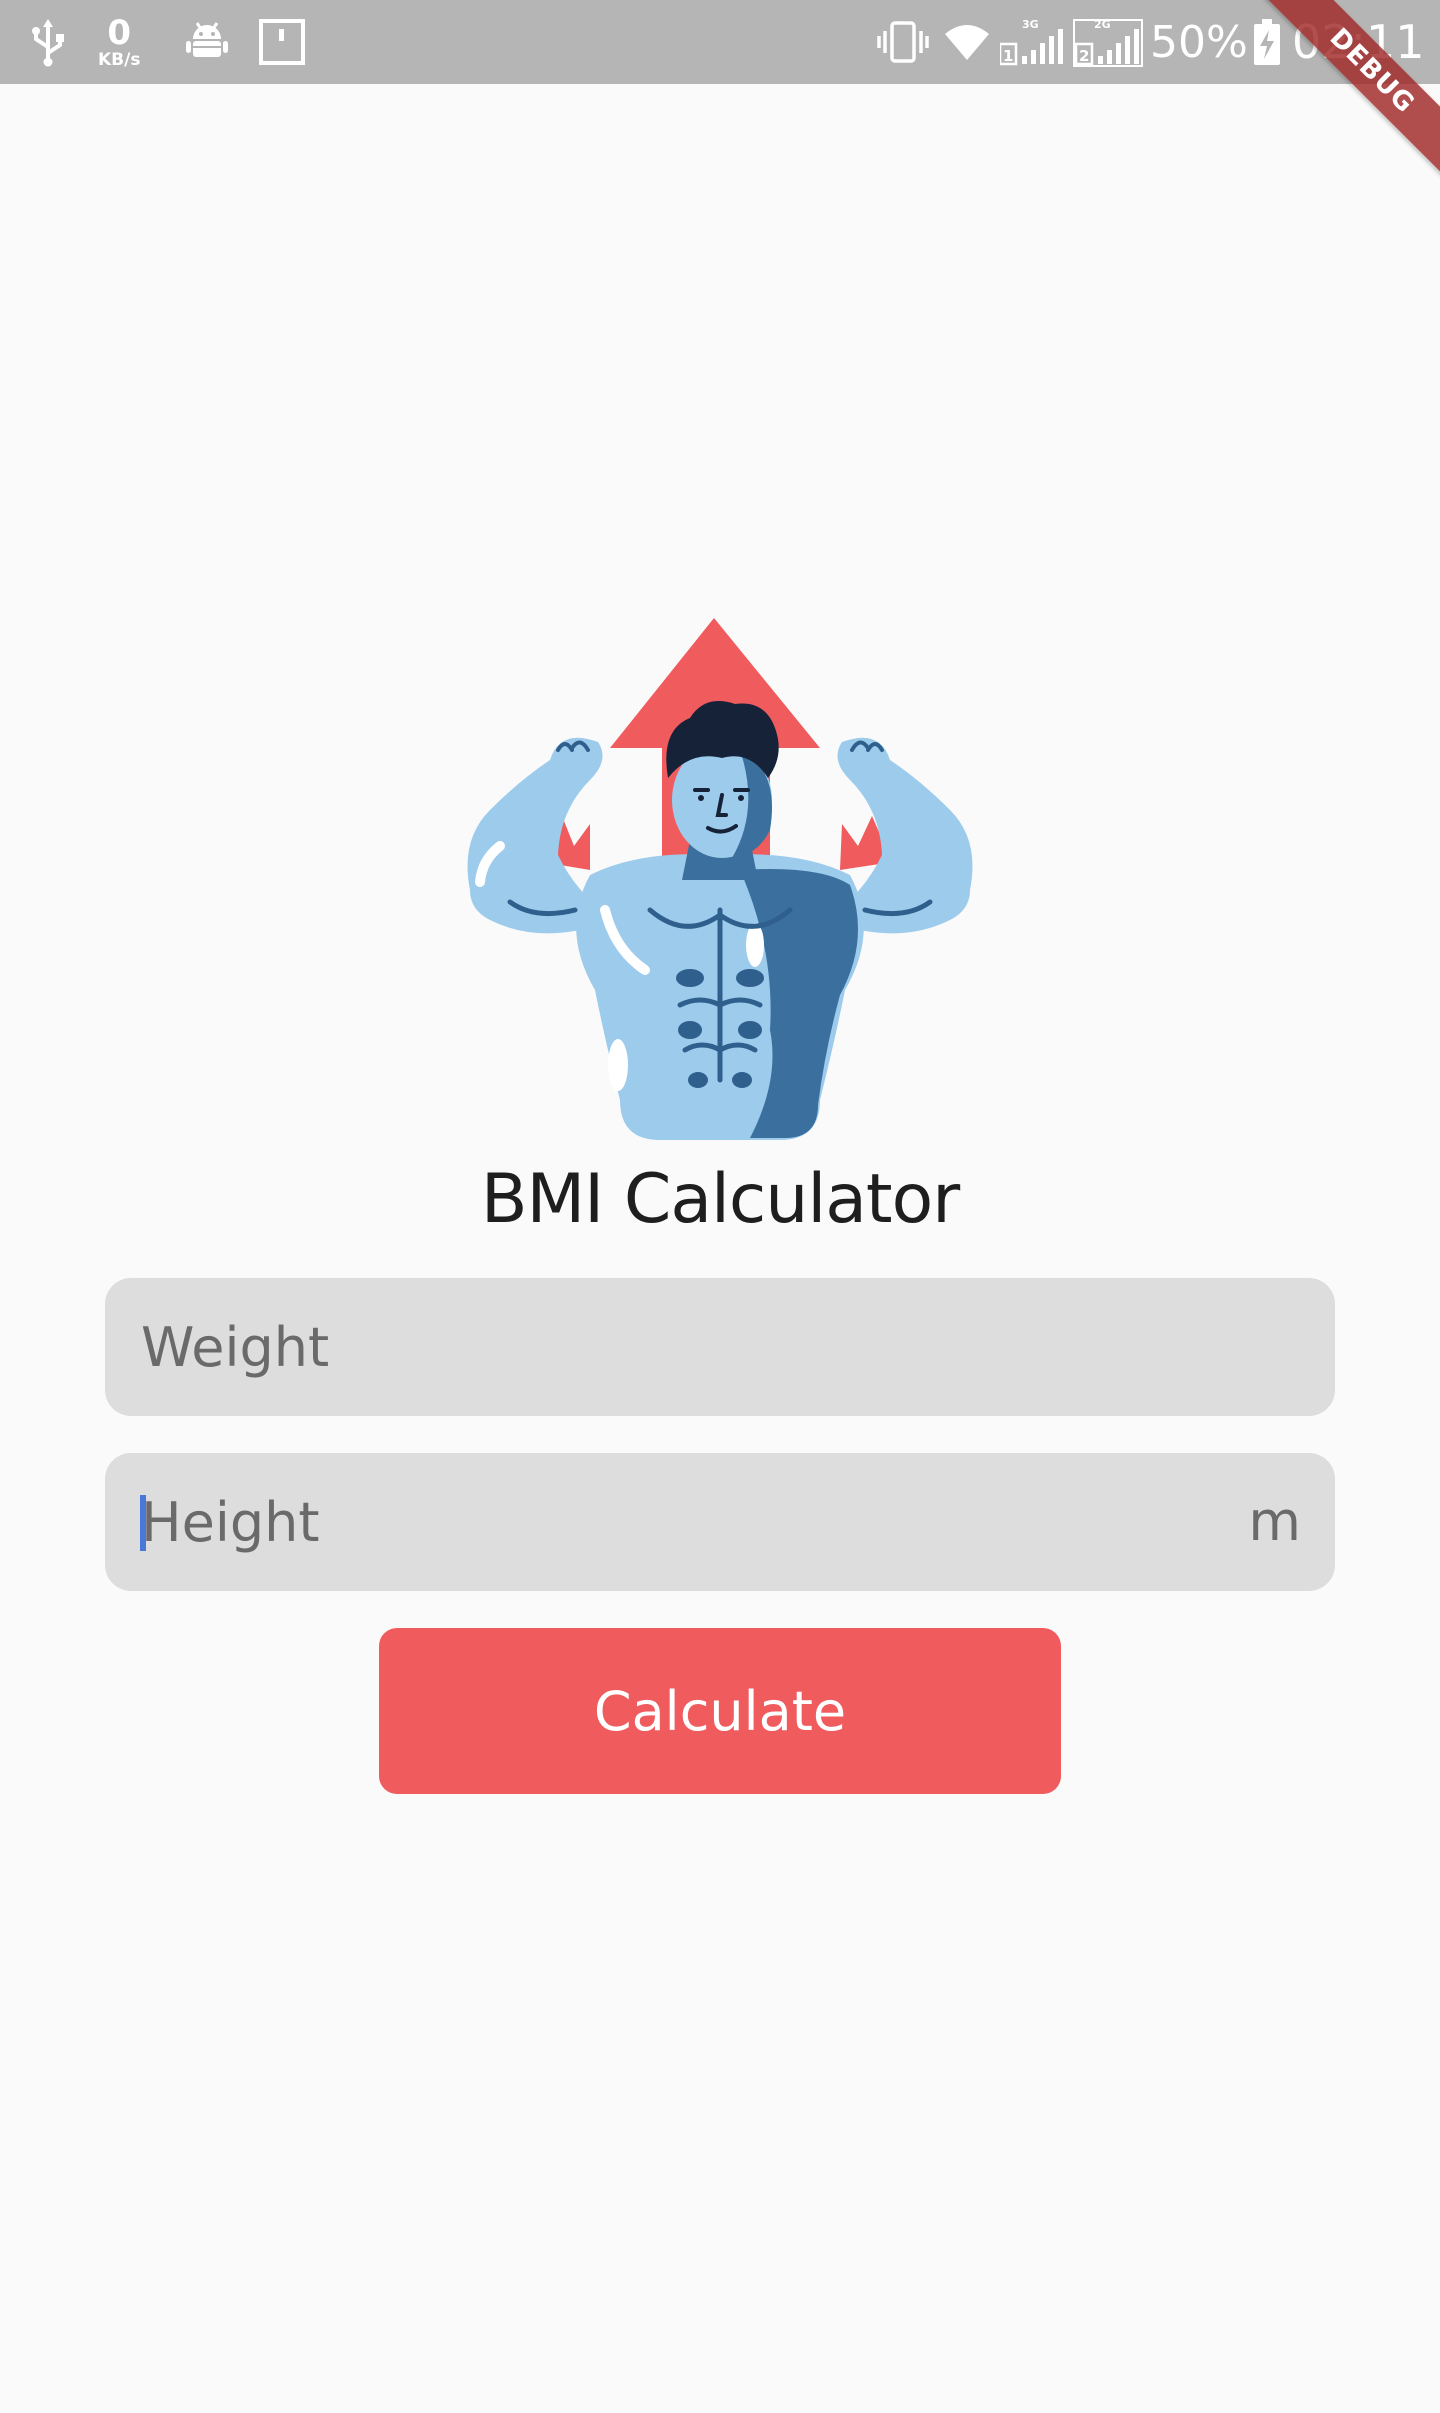  Describe the element at coordinates (1030, 24) in the screenshot. I see `sim1-network-label: 3G` at that location.